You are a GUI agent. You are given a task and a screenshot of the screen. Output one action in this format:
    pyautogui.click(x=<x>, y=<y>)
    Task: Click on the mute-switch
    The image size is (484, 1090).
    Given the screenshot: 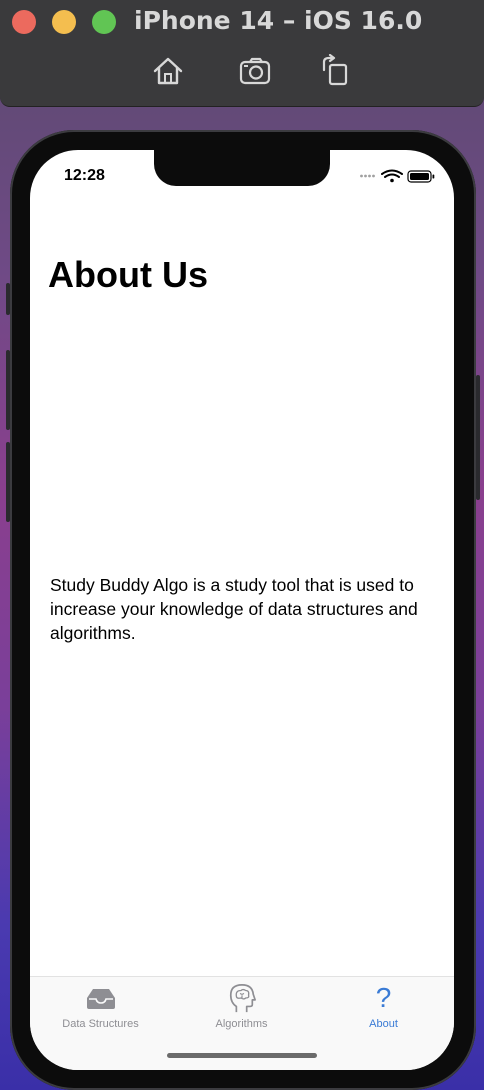 What is the action you would take?
    pyautogui.click(x=8, y=299)
    